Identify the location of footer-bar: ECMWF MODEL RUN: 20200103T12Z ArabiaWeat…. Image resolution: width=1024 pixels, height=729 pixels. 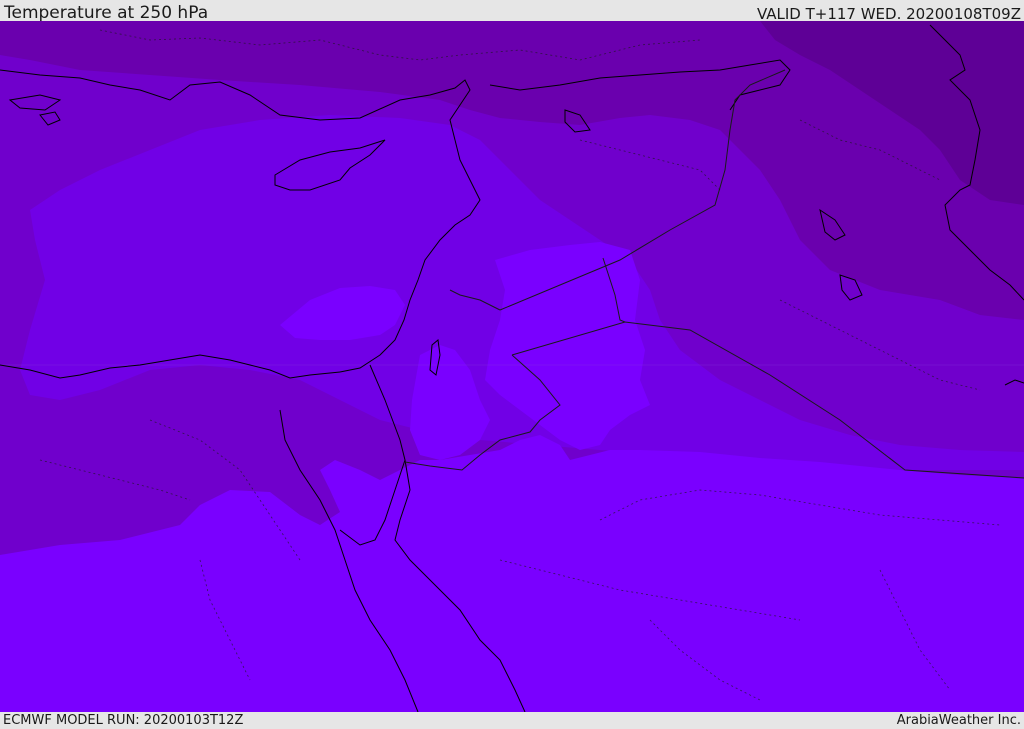
(512, 720).